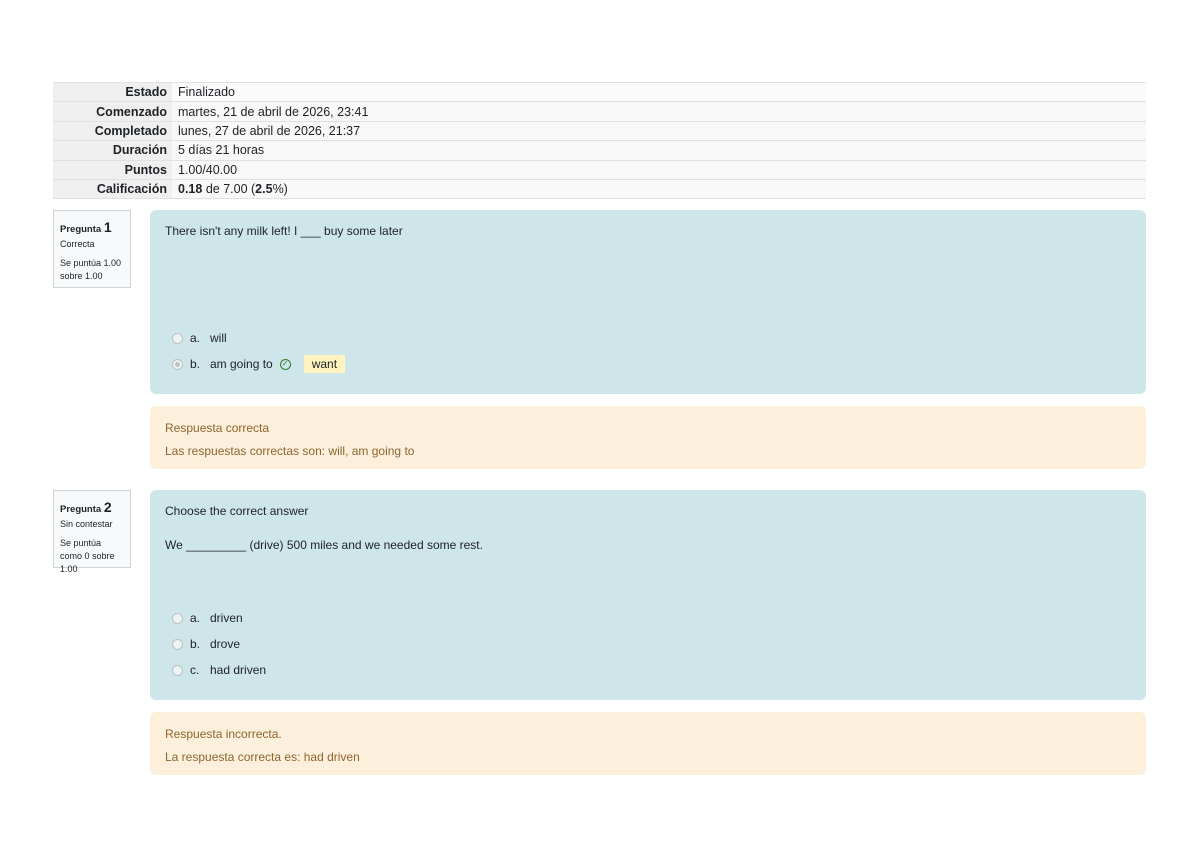  Describe the element at coordinates (77, 244) in the screenshot. I see `question-state: Correcta` at that location.